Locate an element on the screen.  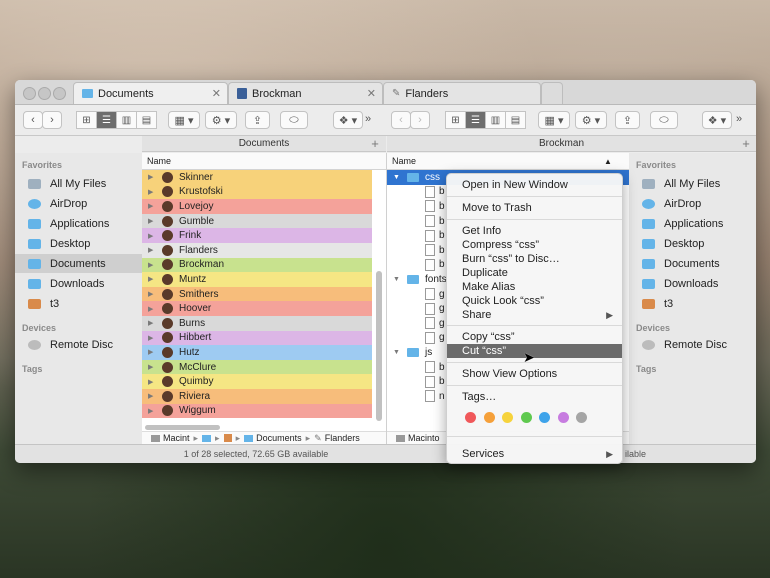
close-window-button is located at coordinates (29, 93).